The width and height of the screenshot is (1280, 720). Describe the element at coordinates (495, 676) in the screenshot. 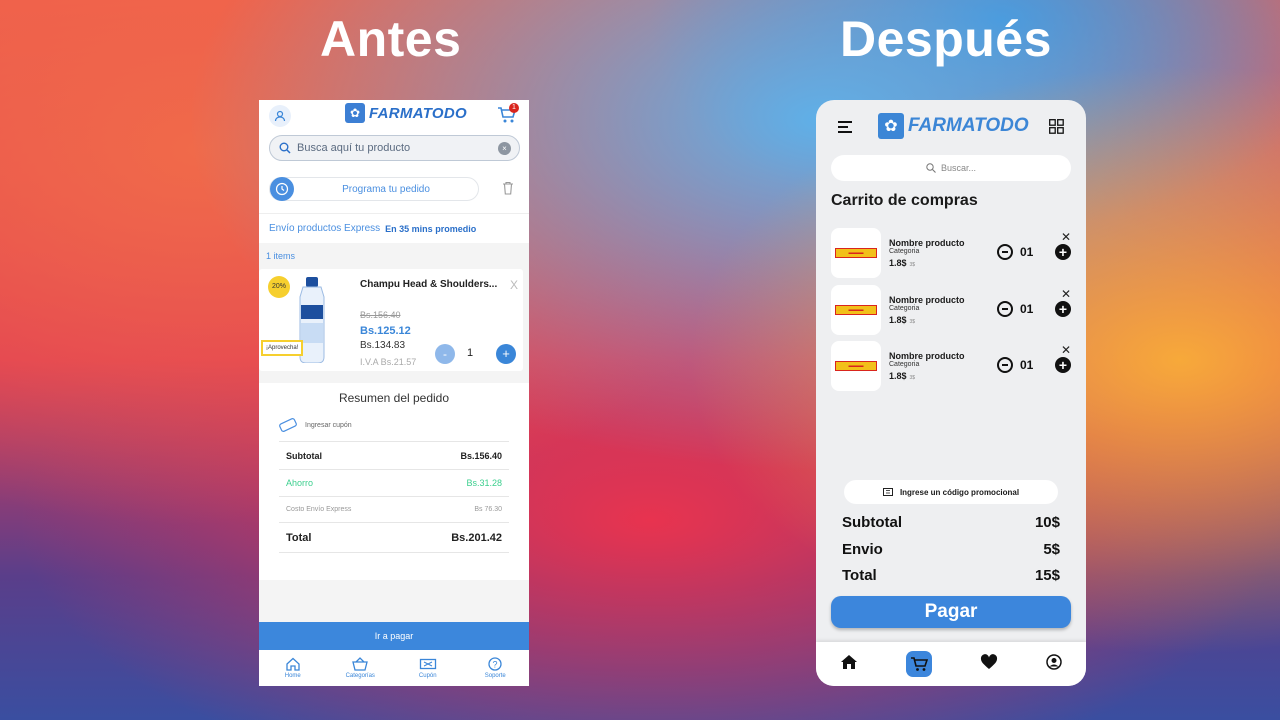

I see `nav-support-label: Soporte` at that location.